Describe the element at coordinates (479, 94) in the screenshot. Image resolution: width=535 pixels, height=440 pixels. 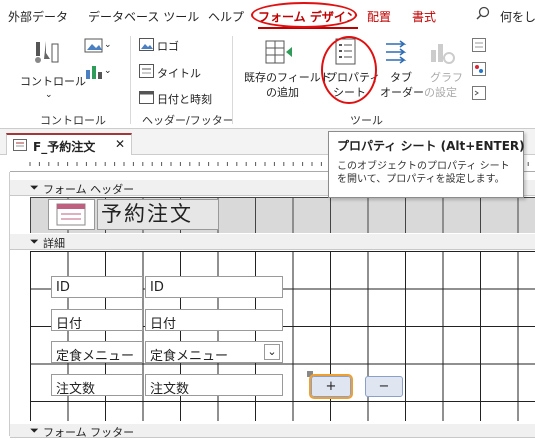
I see `code-view-icon` at that location.